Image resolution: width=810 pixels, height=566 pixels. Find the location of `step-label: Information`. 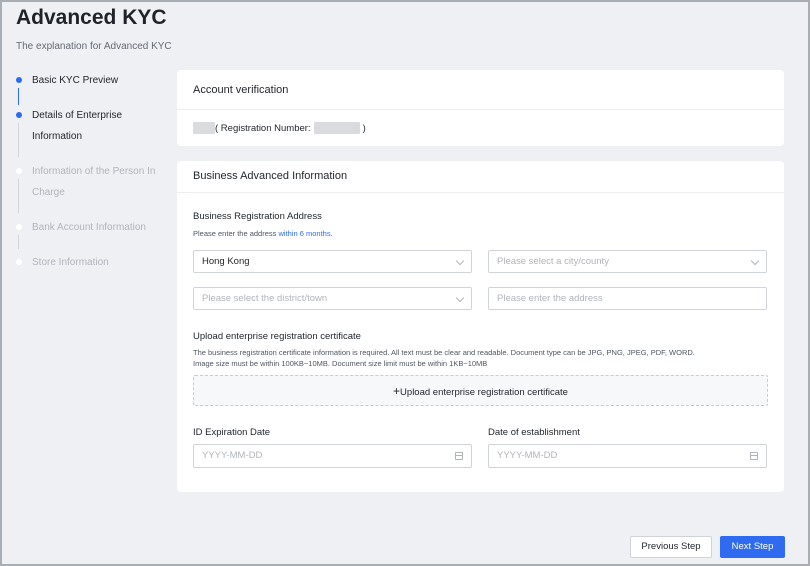

step-label: Information is located at coordinates (57, 136).